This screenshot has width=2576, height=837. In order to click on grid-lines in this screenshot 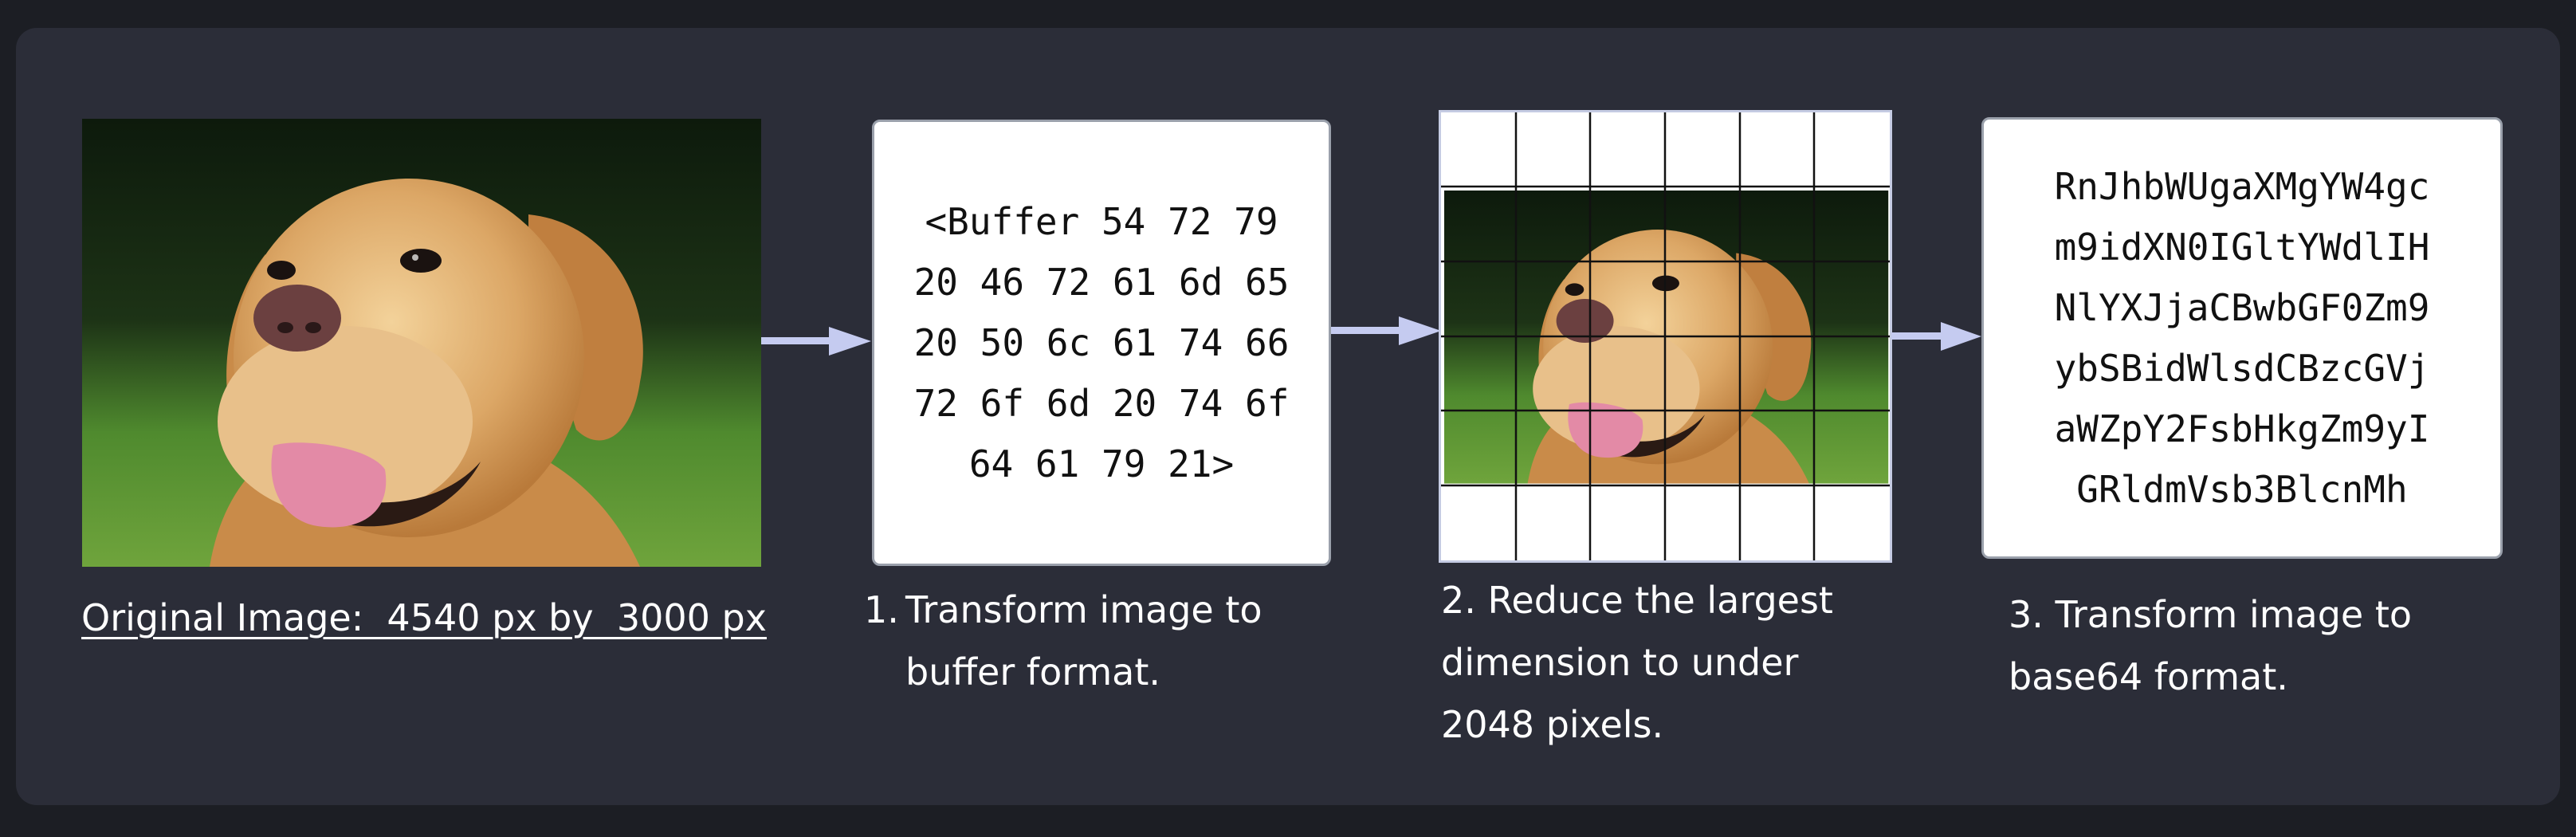, I will do `click(1665, 336)`.